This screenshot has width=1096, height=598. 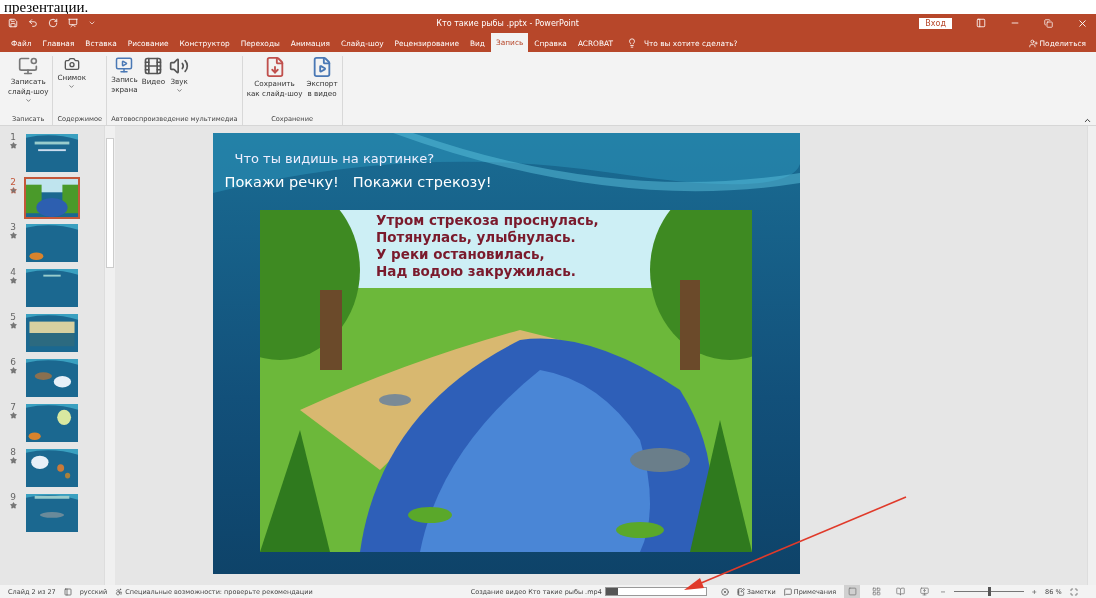 What do you see at coordinates (281, 182) in the screenshot?
I see `slide-prompt: Покажи речку!` at bounding box center [281, 182].